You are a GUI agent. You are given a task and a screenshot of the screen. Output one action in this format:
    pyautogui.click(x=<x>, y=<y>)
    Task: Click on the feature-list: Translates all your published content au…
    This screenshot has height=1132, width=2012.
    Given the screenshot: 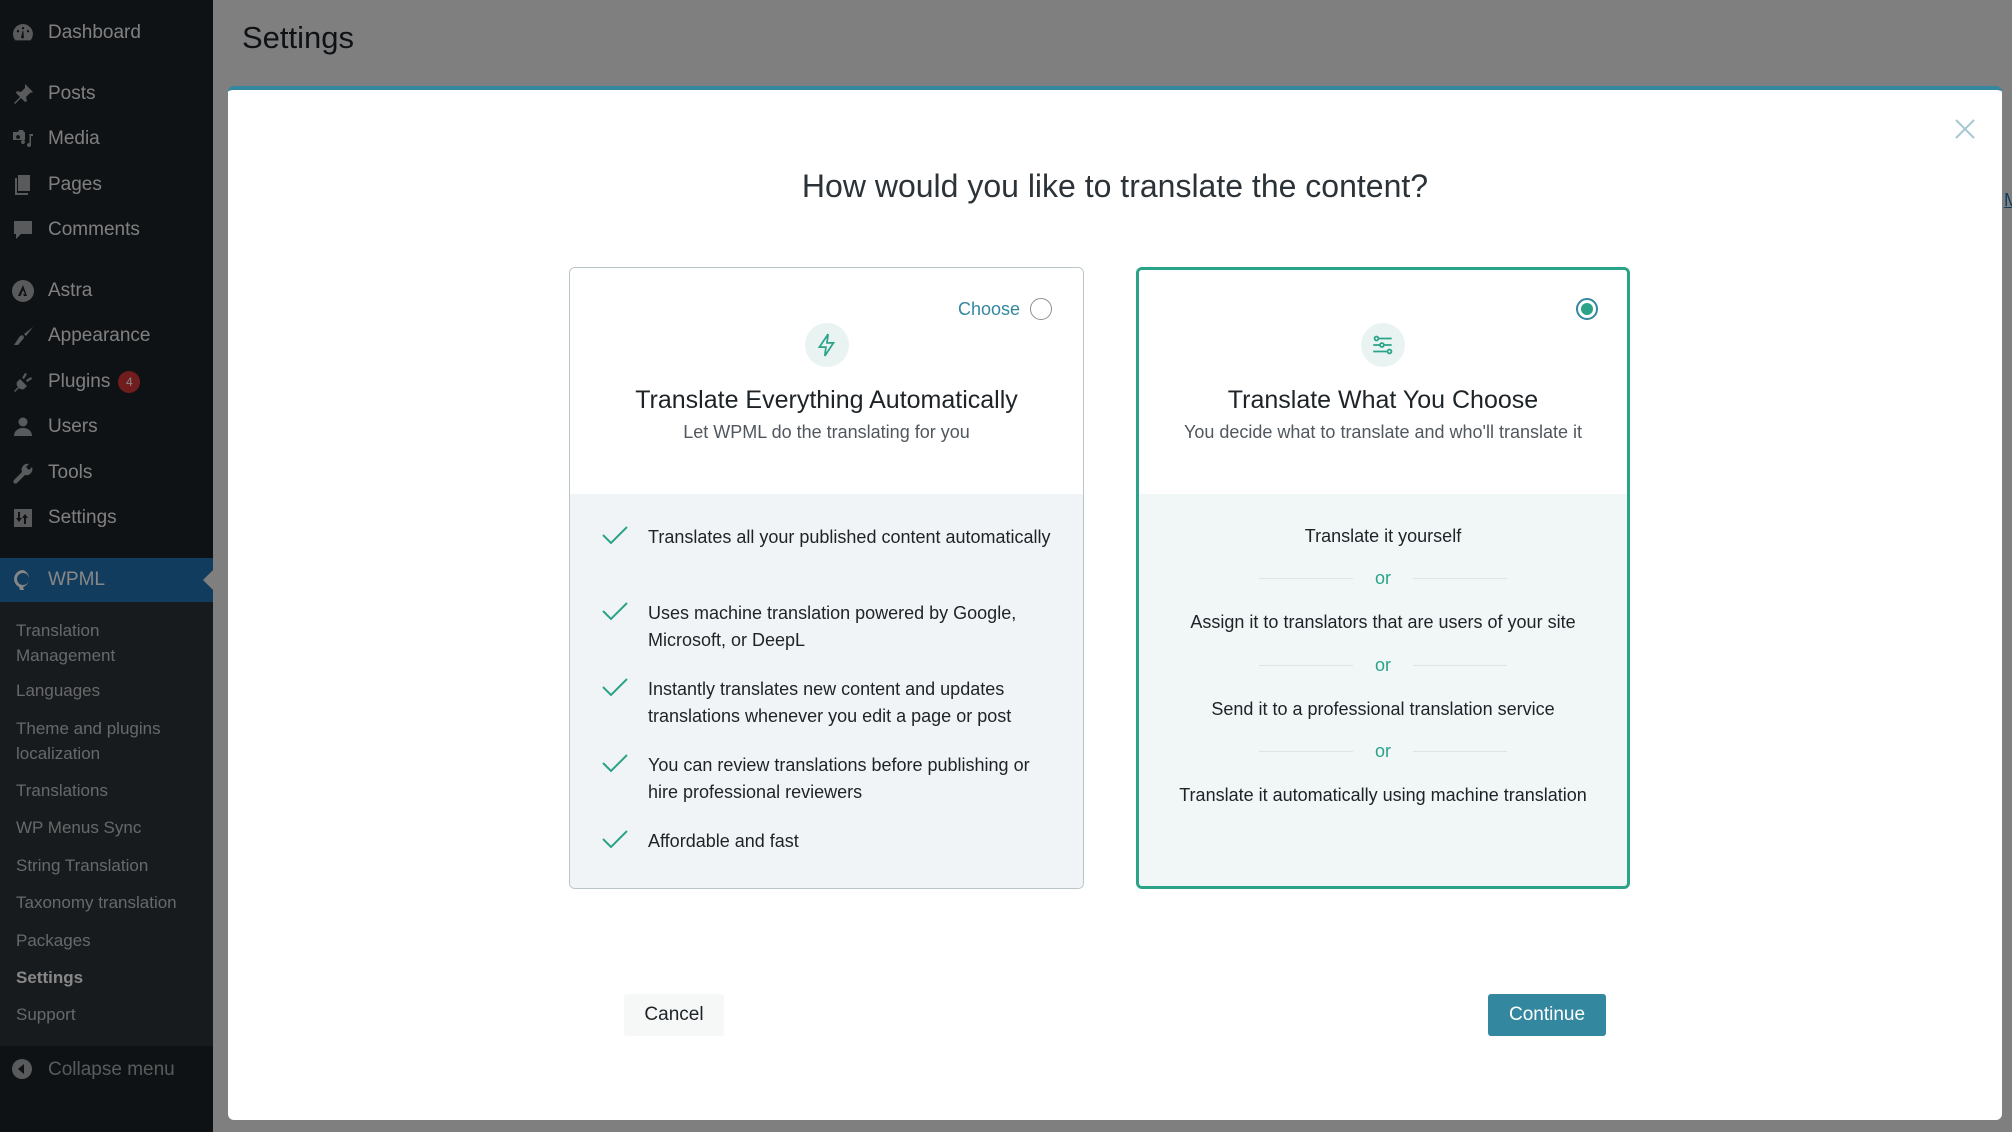 What is the action you would take?
    pyautogui.click(x=826, y=691)
    